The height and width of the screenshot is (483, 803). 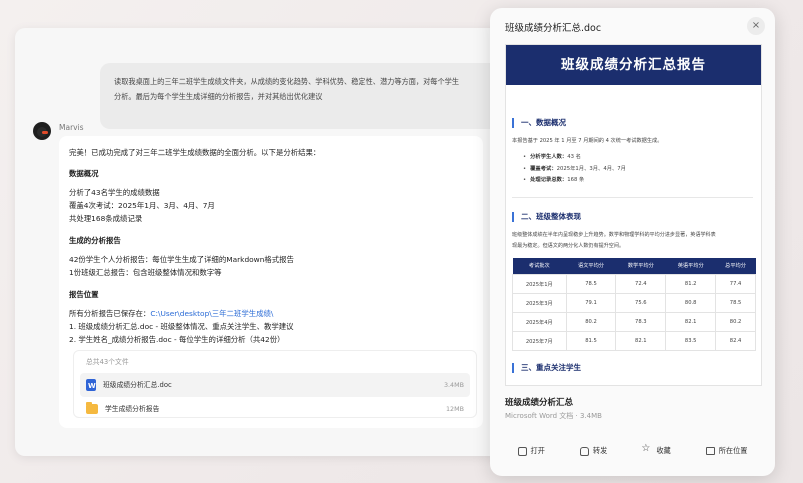 I want to click on table-header: 英语平均分, so click(x=690, y=266).